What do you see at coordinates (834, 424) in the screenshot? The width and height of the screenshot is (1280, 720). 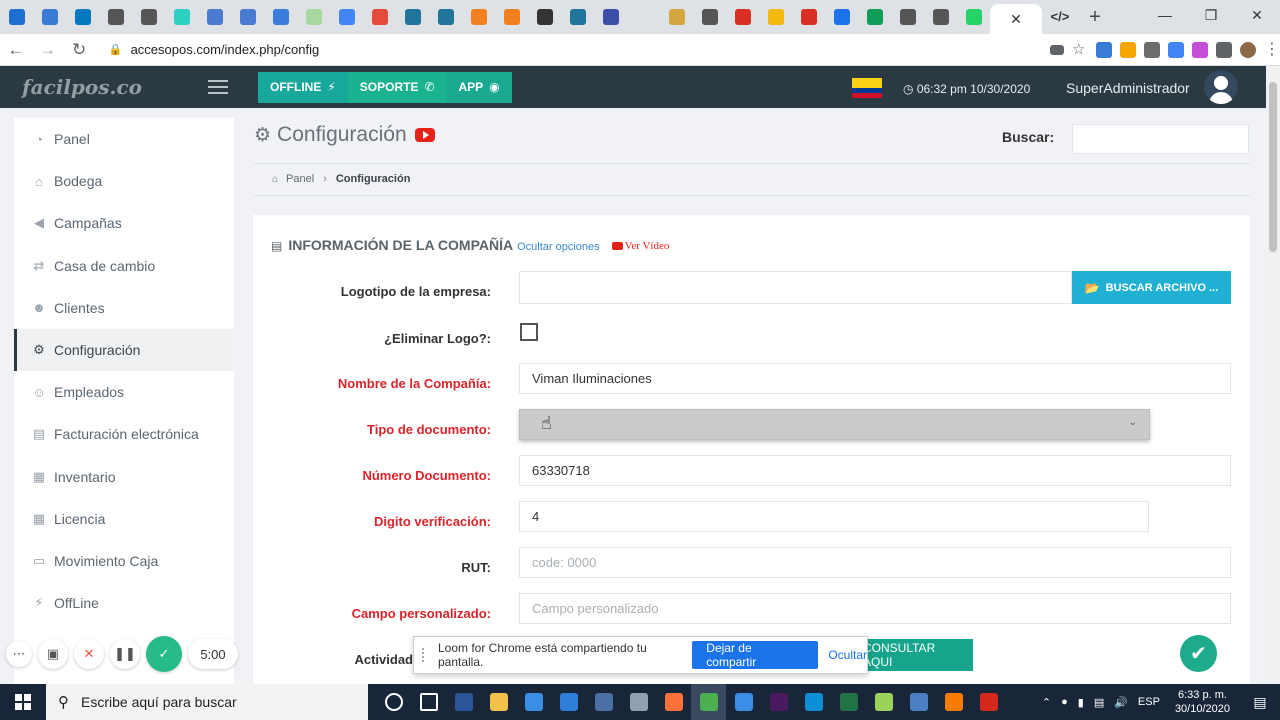 I see `doc-type-select: ⌄` at bounding box center [834, 424].